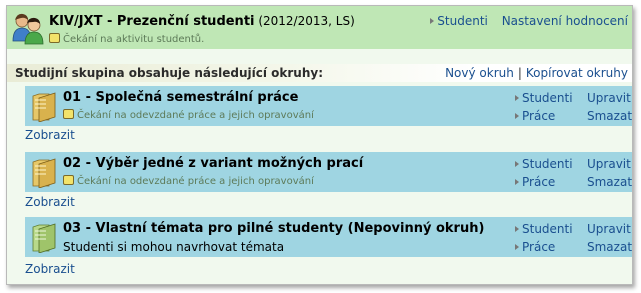 The width and height of the screenshot is (641, 293). What do you see at coordinates (565, 21) in the screenshot?
I see `grading-settings-link: Nastavení hodnocení` at bounding box center [565, 21].